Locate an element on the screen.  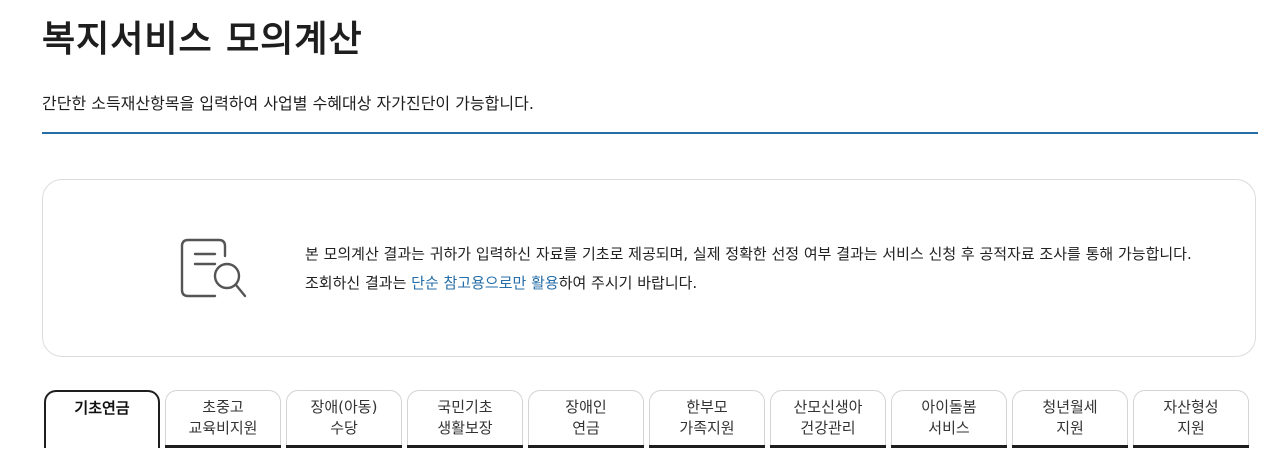
tab-maternal-newborn-care: 산모신생아건강관리 is located at coordinates (828, 419).